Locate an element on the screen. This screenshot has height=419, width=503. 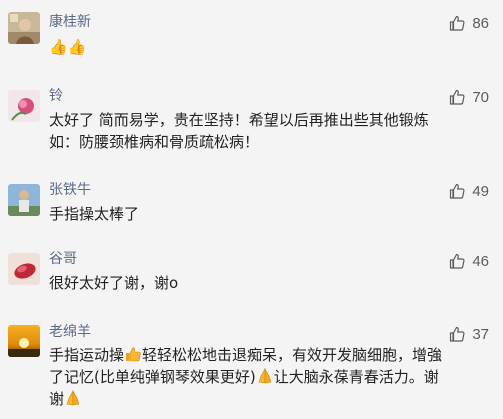
like-button: 86 is located at coordinates (469, 23).